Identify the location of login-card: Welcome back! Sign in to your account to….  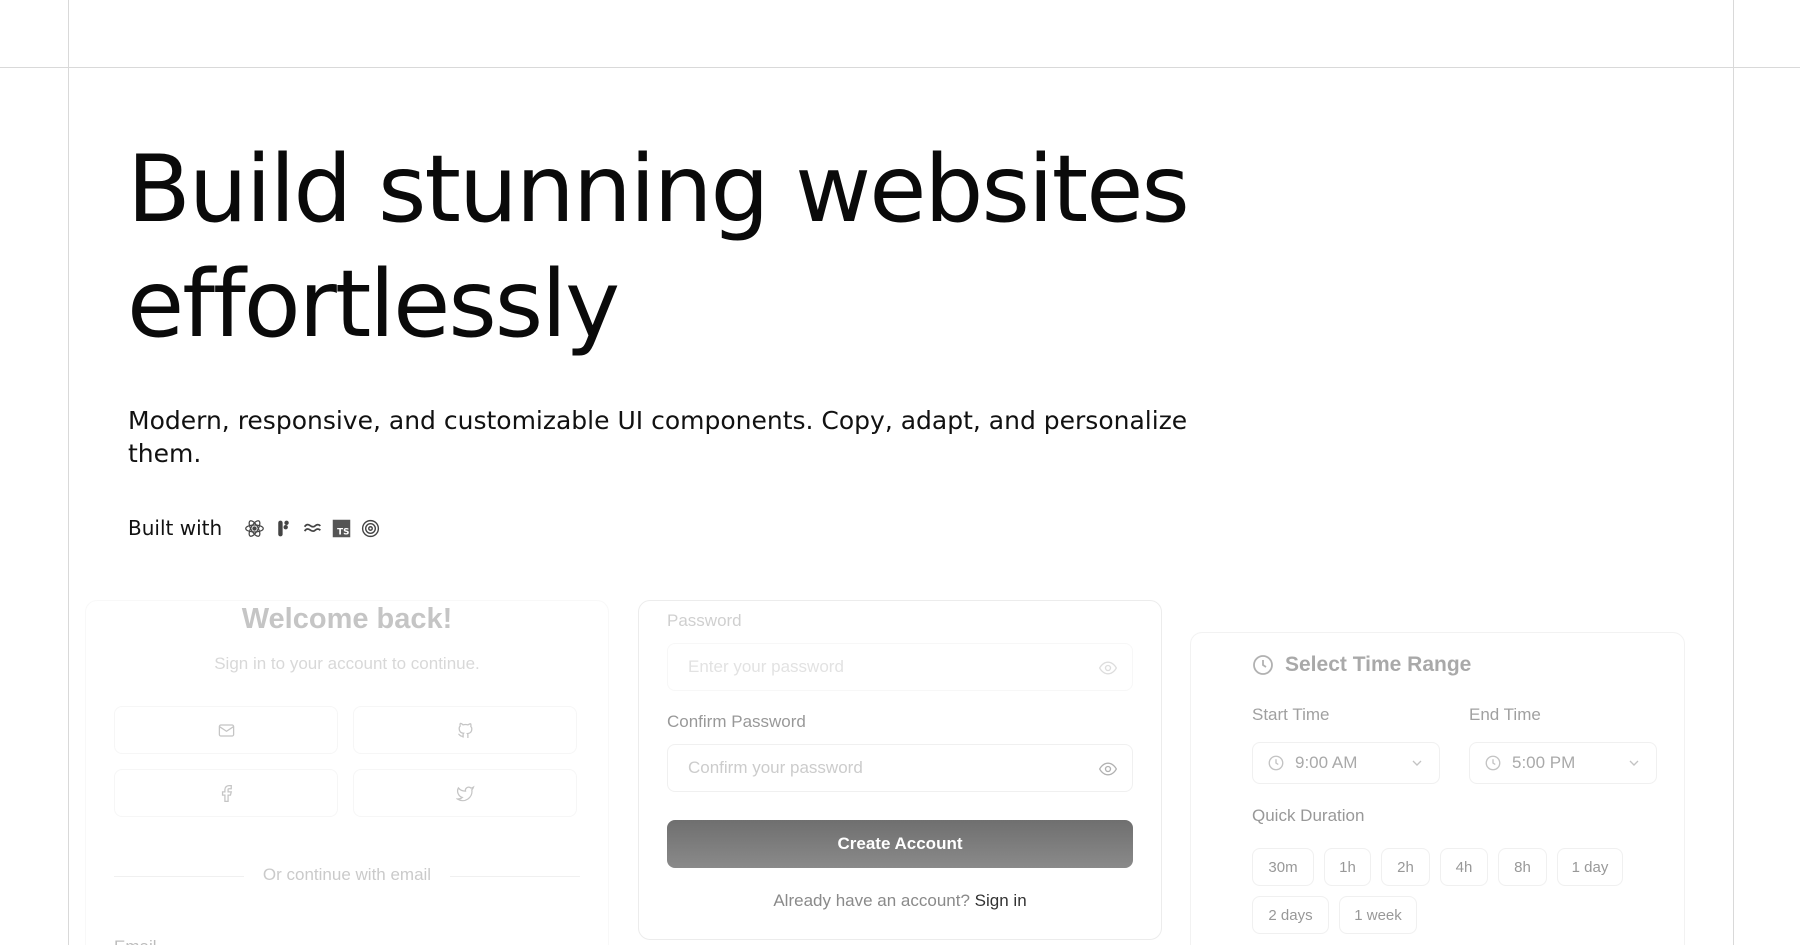
(347, 772).